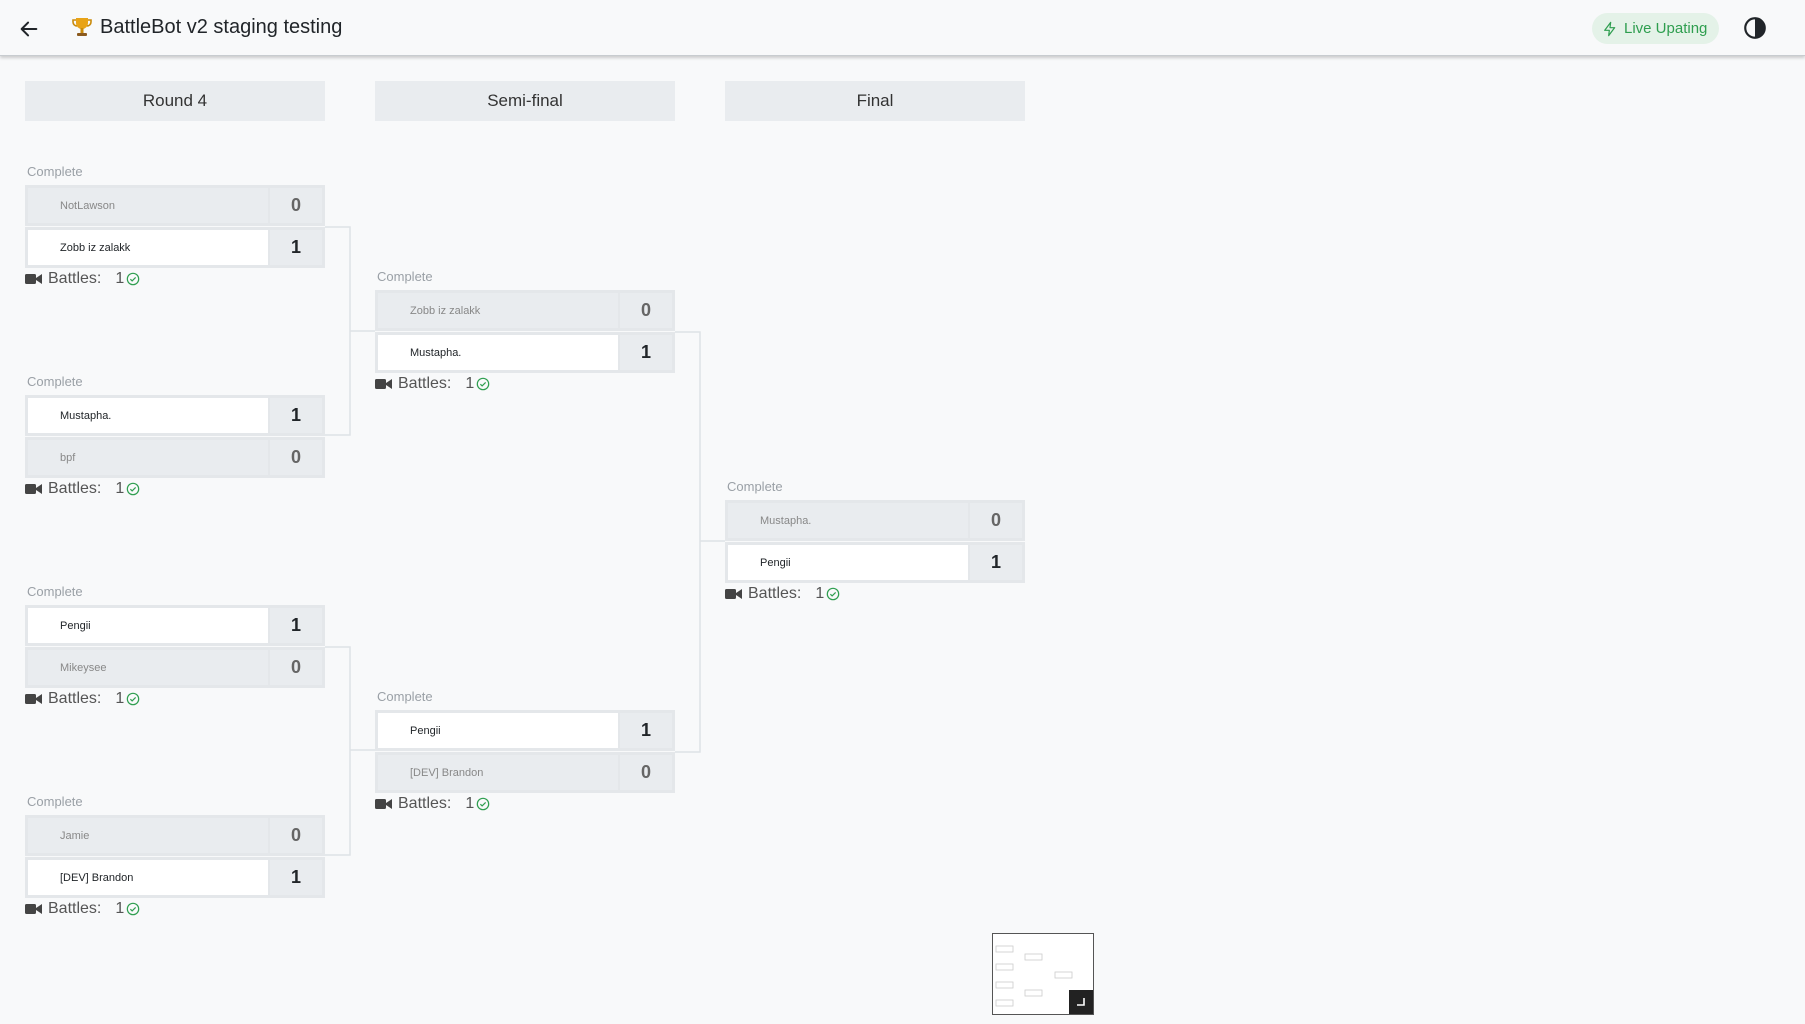 The image size is (1805, 1024). Describe the element at coordinates (75, 835) in the screenshot. I see `team-name: Jamie` at that location.